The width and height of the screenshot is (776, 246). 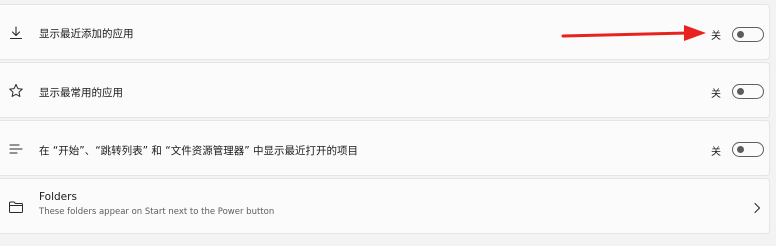 What do you see at coordinates (748, 34) in the screenshot?
I see `recently-added-toggle` at bounding box center [748, 34].